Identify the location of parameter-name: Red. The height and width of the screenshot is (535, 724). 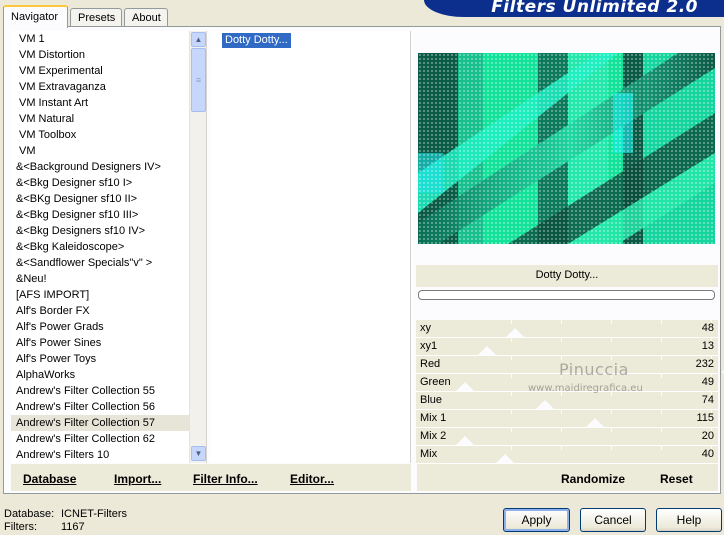
(430, 364).